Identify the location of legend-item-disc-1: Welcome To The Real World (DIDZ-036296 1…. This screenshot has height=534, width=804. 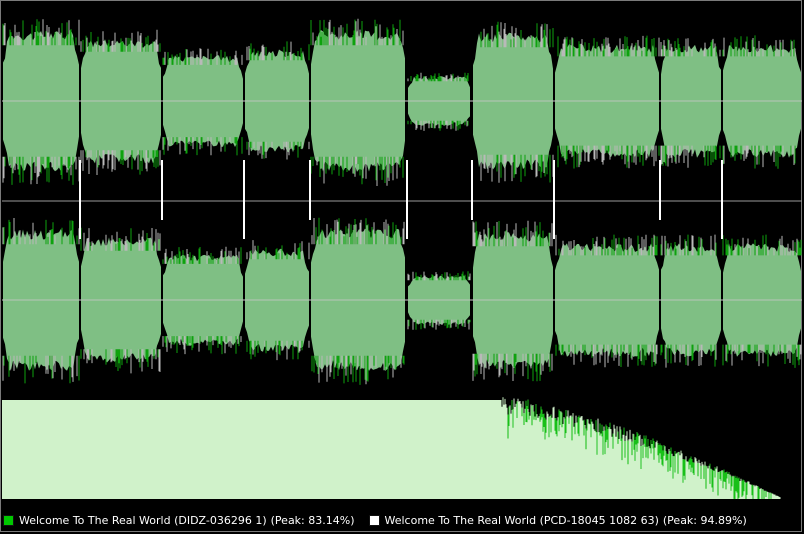
(179, 520).